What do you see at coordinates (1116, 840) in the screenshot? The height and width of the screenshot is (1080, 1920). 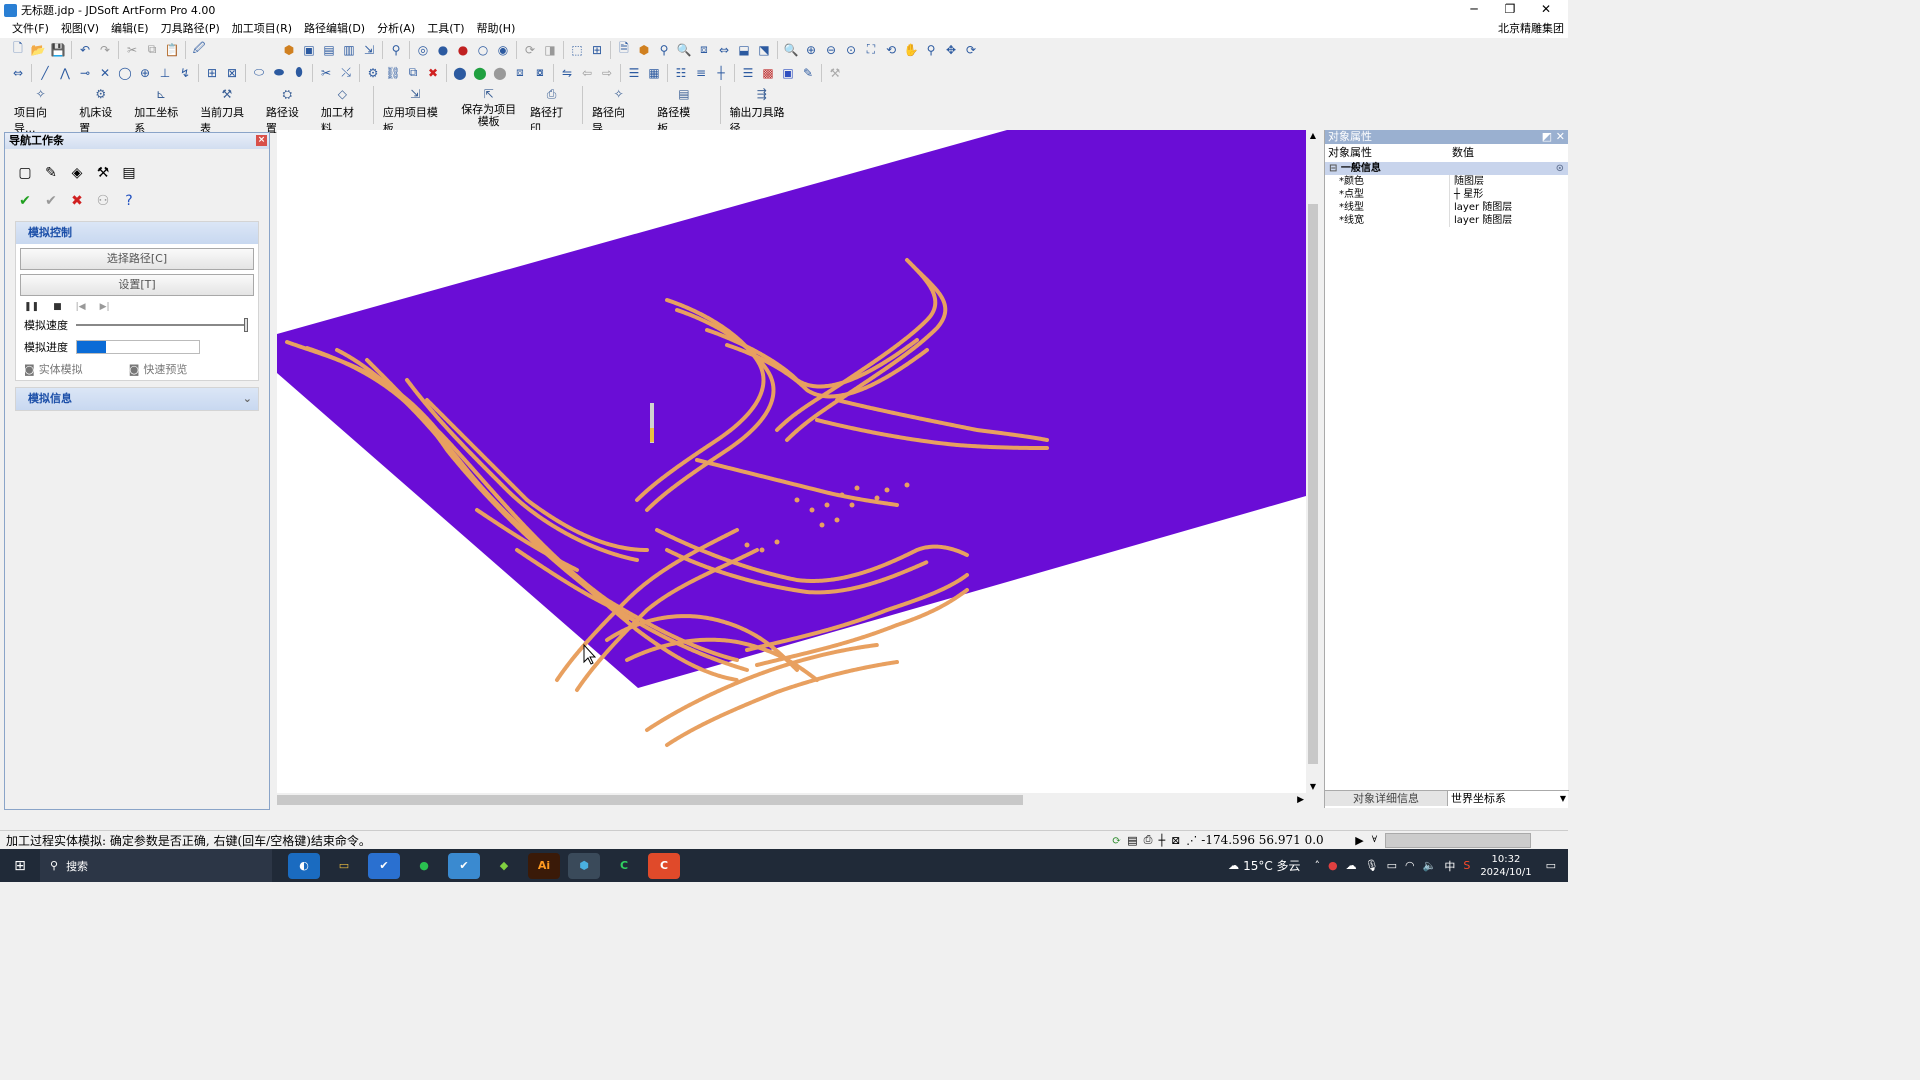 I see `refresh-icon: ⟳` at bounding box center [1116, 840].